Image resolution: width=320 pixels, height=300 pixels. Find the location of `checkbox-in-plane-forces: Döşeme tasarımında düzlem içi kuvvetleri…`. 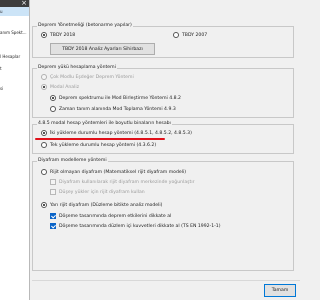

checkbox-in-plane-forces: Döşeme tasarımında düzlem içi kuvvetleri… is located at coordinates (135, 226).